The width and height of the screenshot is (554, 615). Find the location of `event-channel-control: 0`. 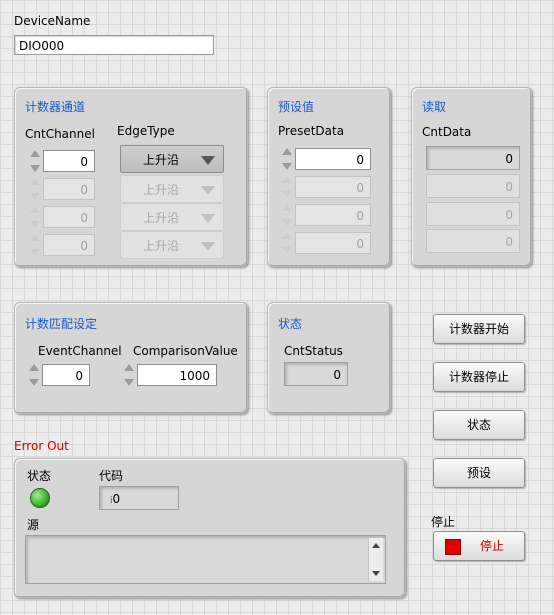

event-channel-control: 0 is located at coordinates (59, 375).